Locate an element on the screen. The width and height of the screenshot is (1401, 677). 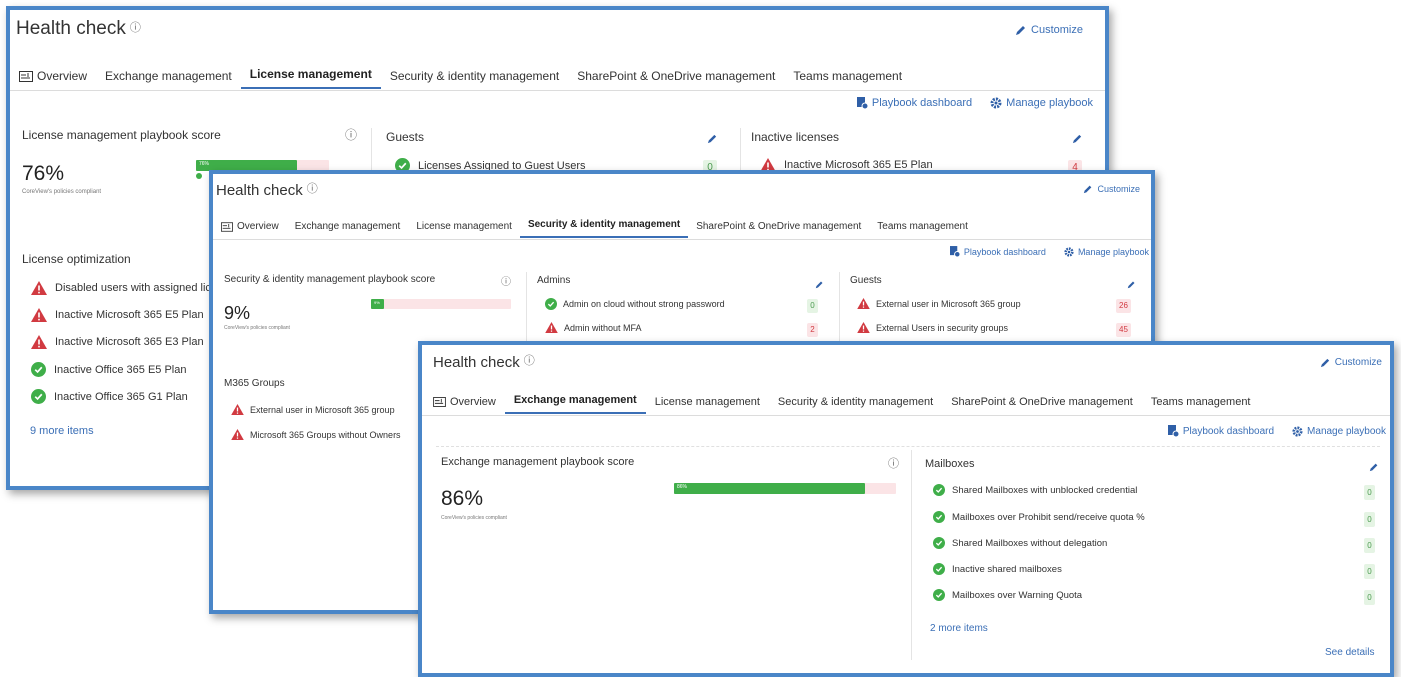
list-item: Mailboxes over Warning Quota is located at coordinates (1007, 595).